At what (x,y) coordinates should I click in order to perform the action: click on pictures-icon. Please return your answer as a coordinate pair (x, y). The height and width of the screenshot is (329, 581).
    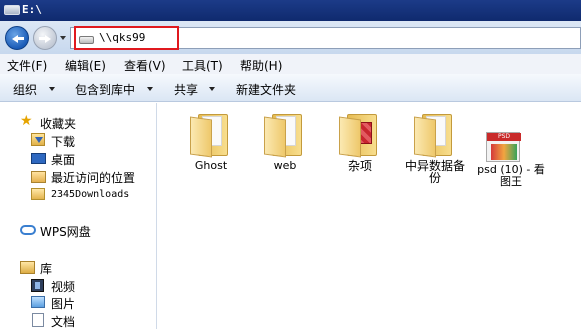
    Looking at the image, I should click on (38, 302).